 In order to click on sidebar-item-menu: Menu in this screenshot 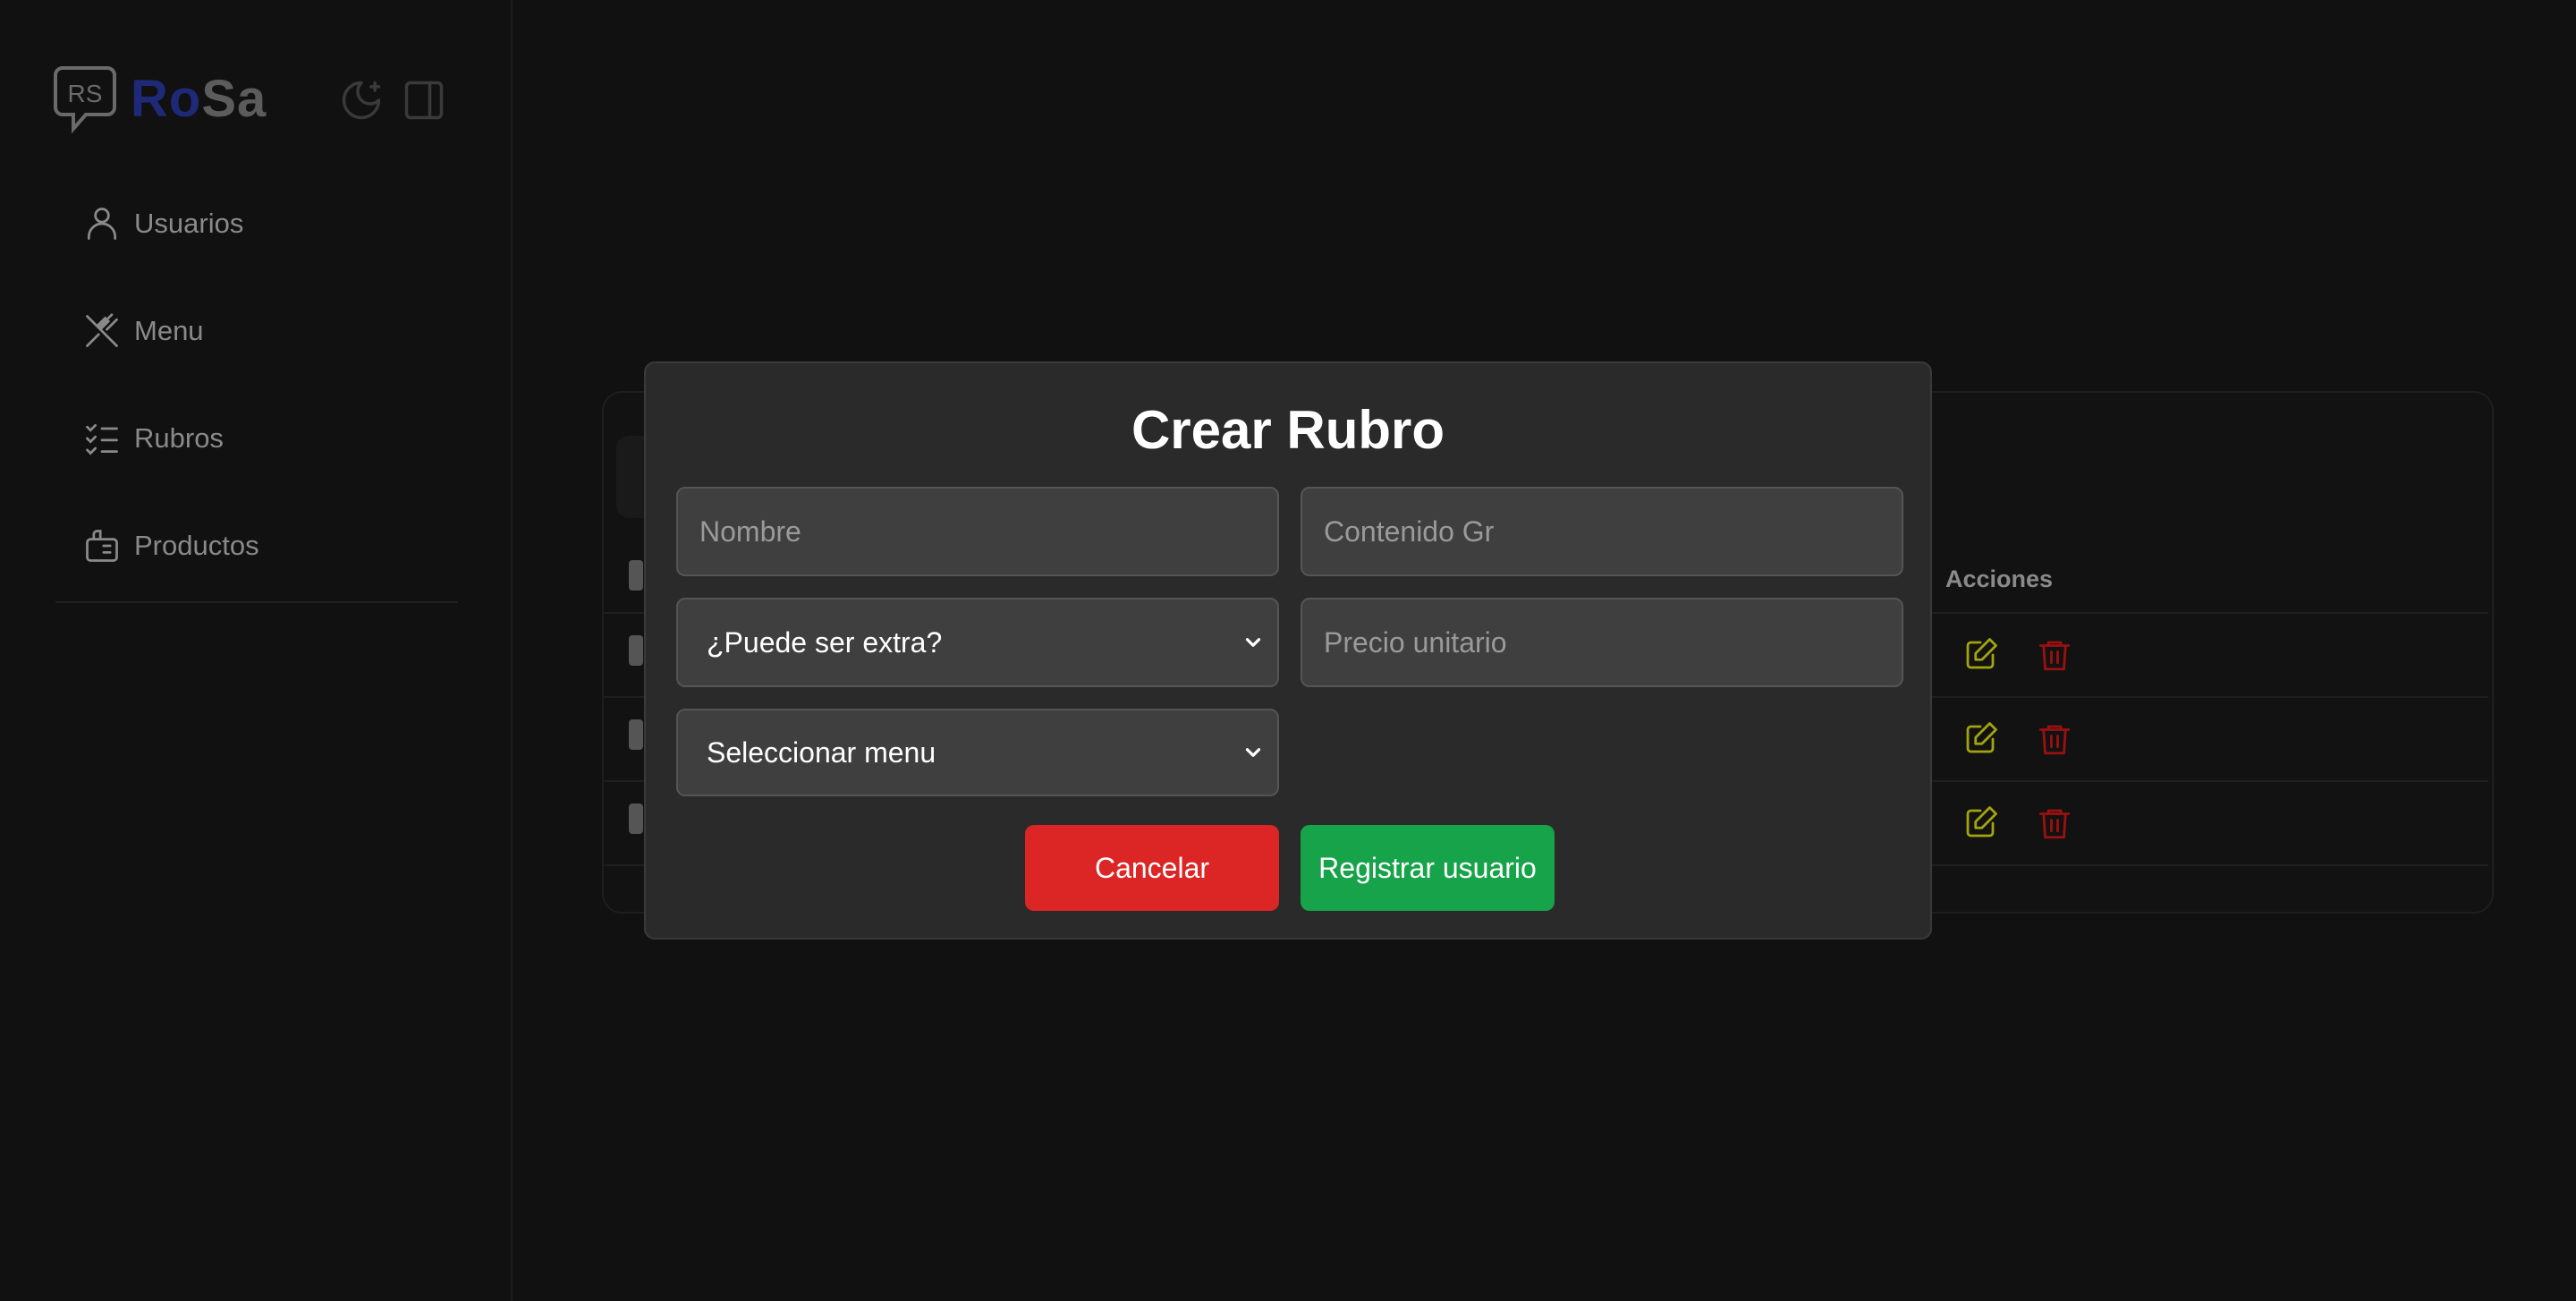, I will do `click(170, 331)`.